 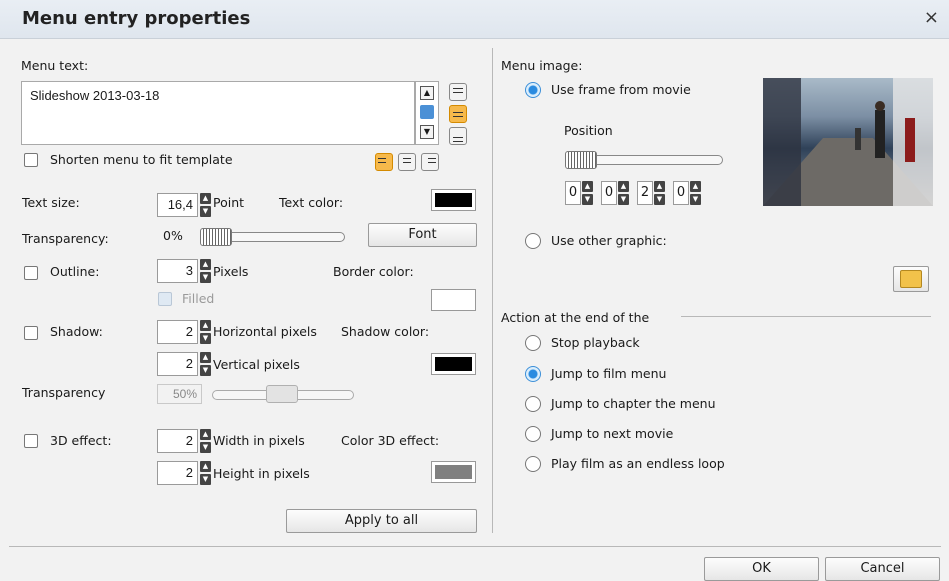 What do you see at coordinates (430, 162) in the screenshot?
I see `align-right-icon` at bounding box center [430, 162].